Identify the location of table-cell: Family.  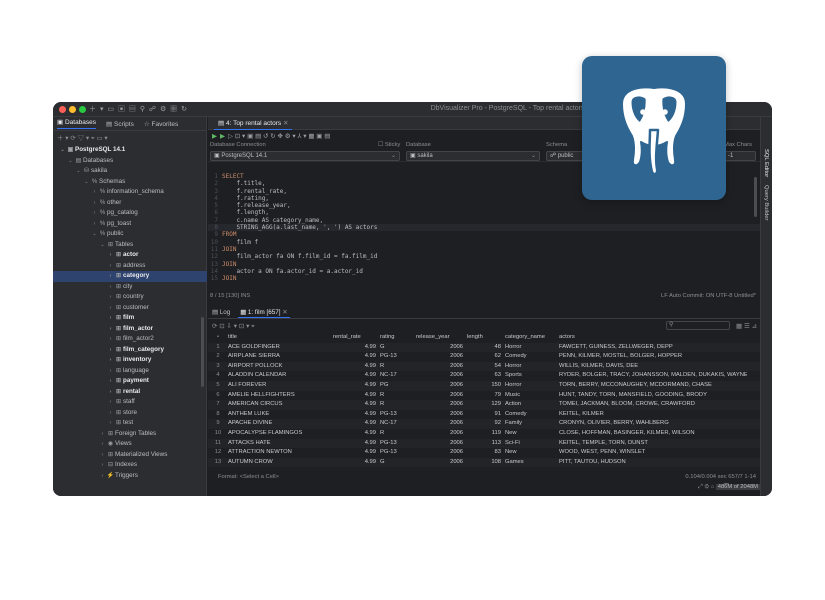
(530, 424).